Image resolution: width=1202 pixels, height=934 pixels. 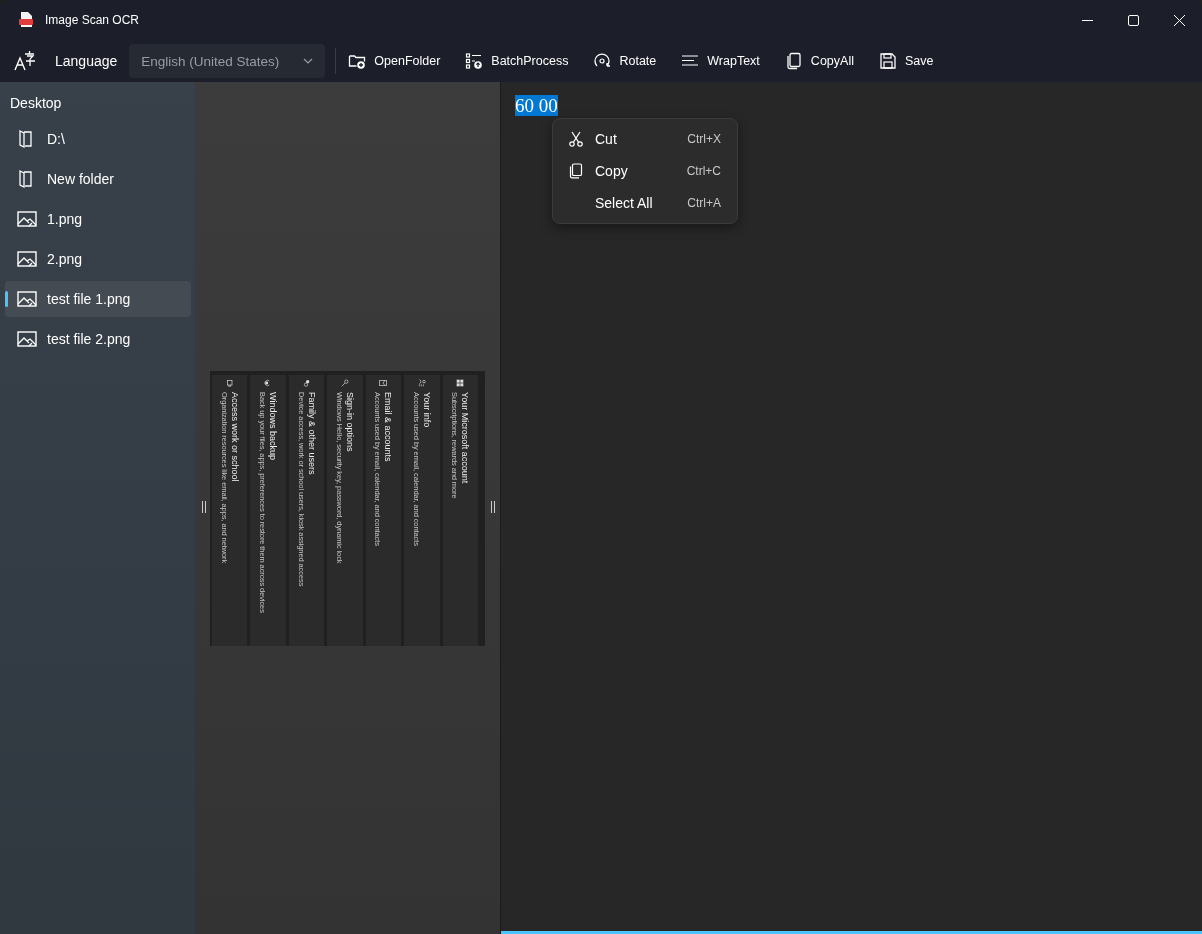 I want to click on maximize-icon, so click(x=1133, y=20).